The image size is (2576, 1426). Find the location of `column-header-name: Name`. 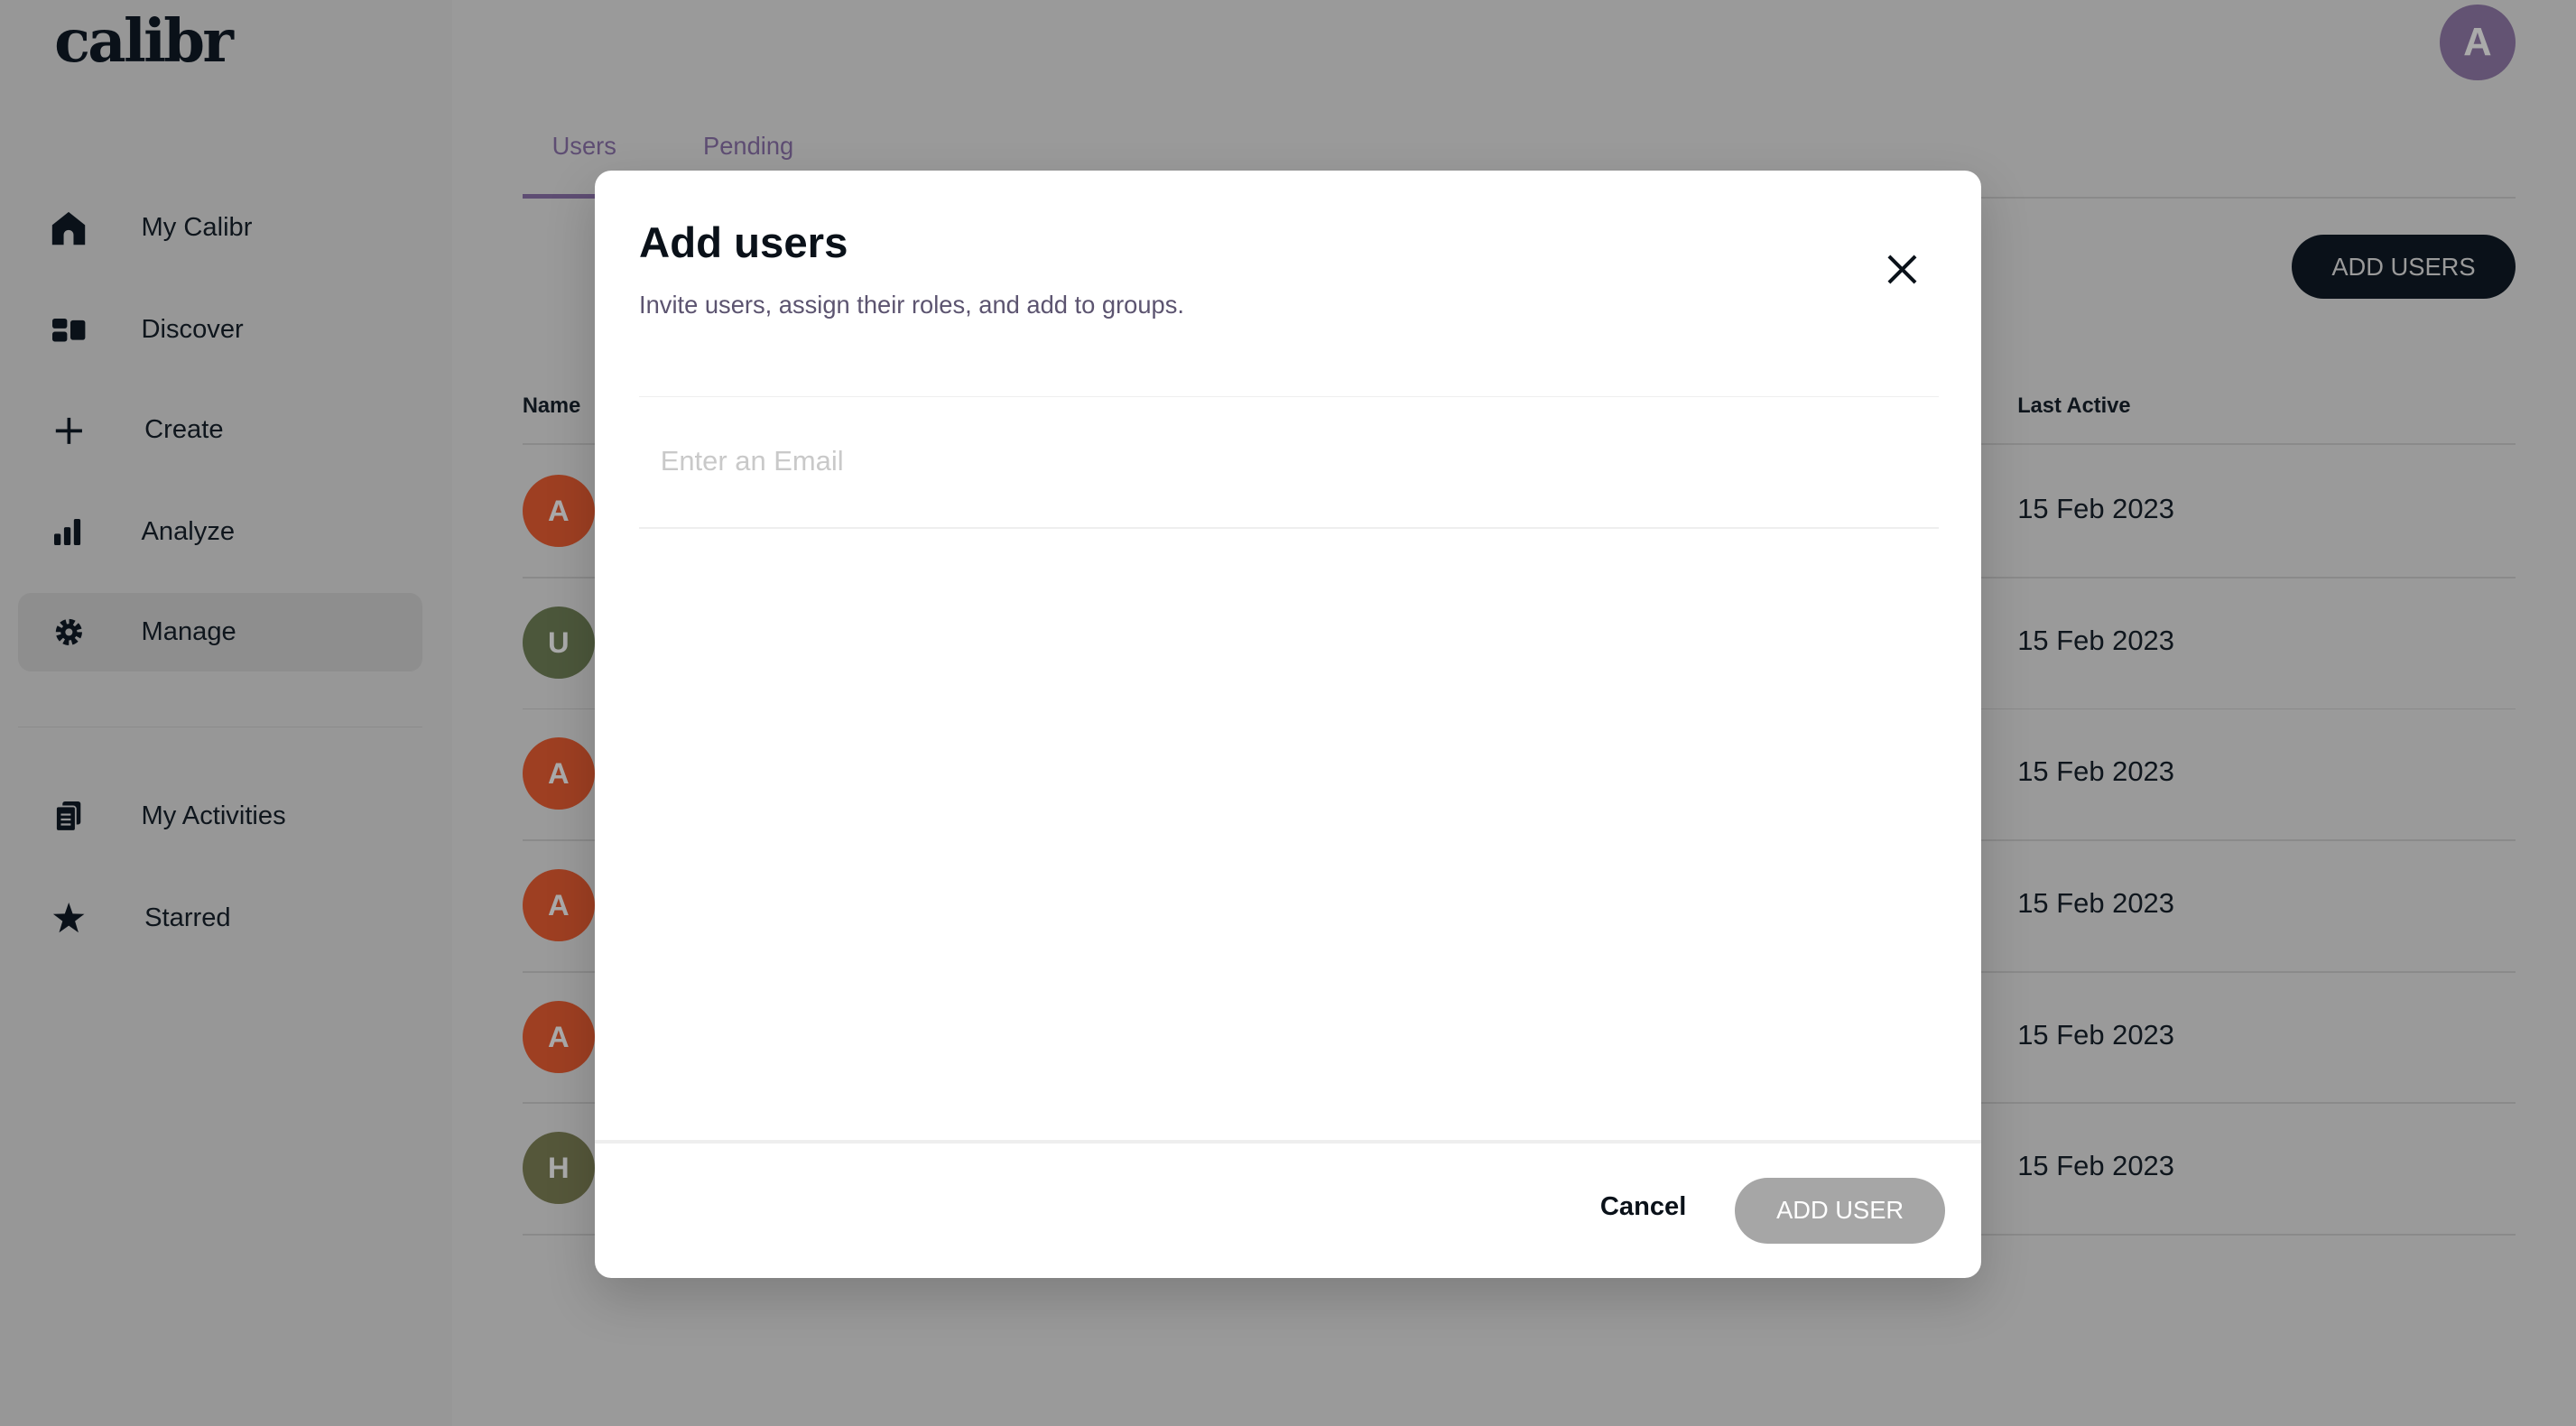

column-header-name: Name is located at coordinates (551, 406).